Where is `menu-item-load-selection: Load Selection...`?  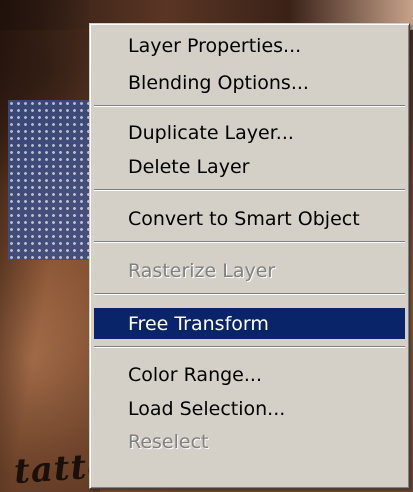
menu-item-load-selection: Load Selection... is located at coordinates (249, 409).